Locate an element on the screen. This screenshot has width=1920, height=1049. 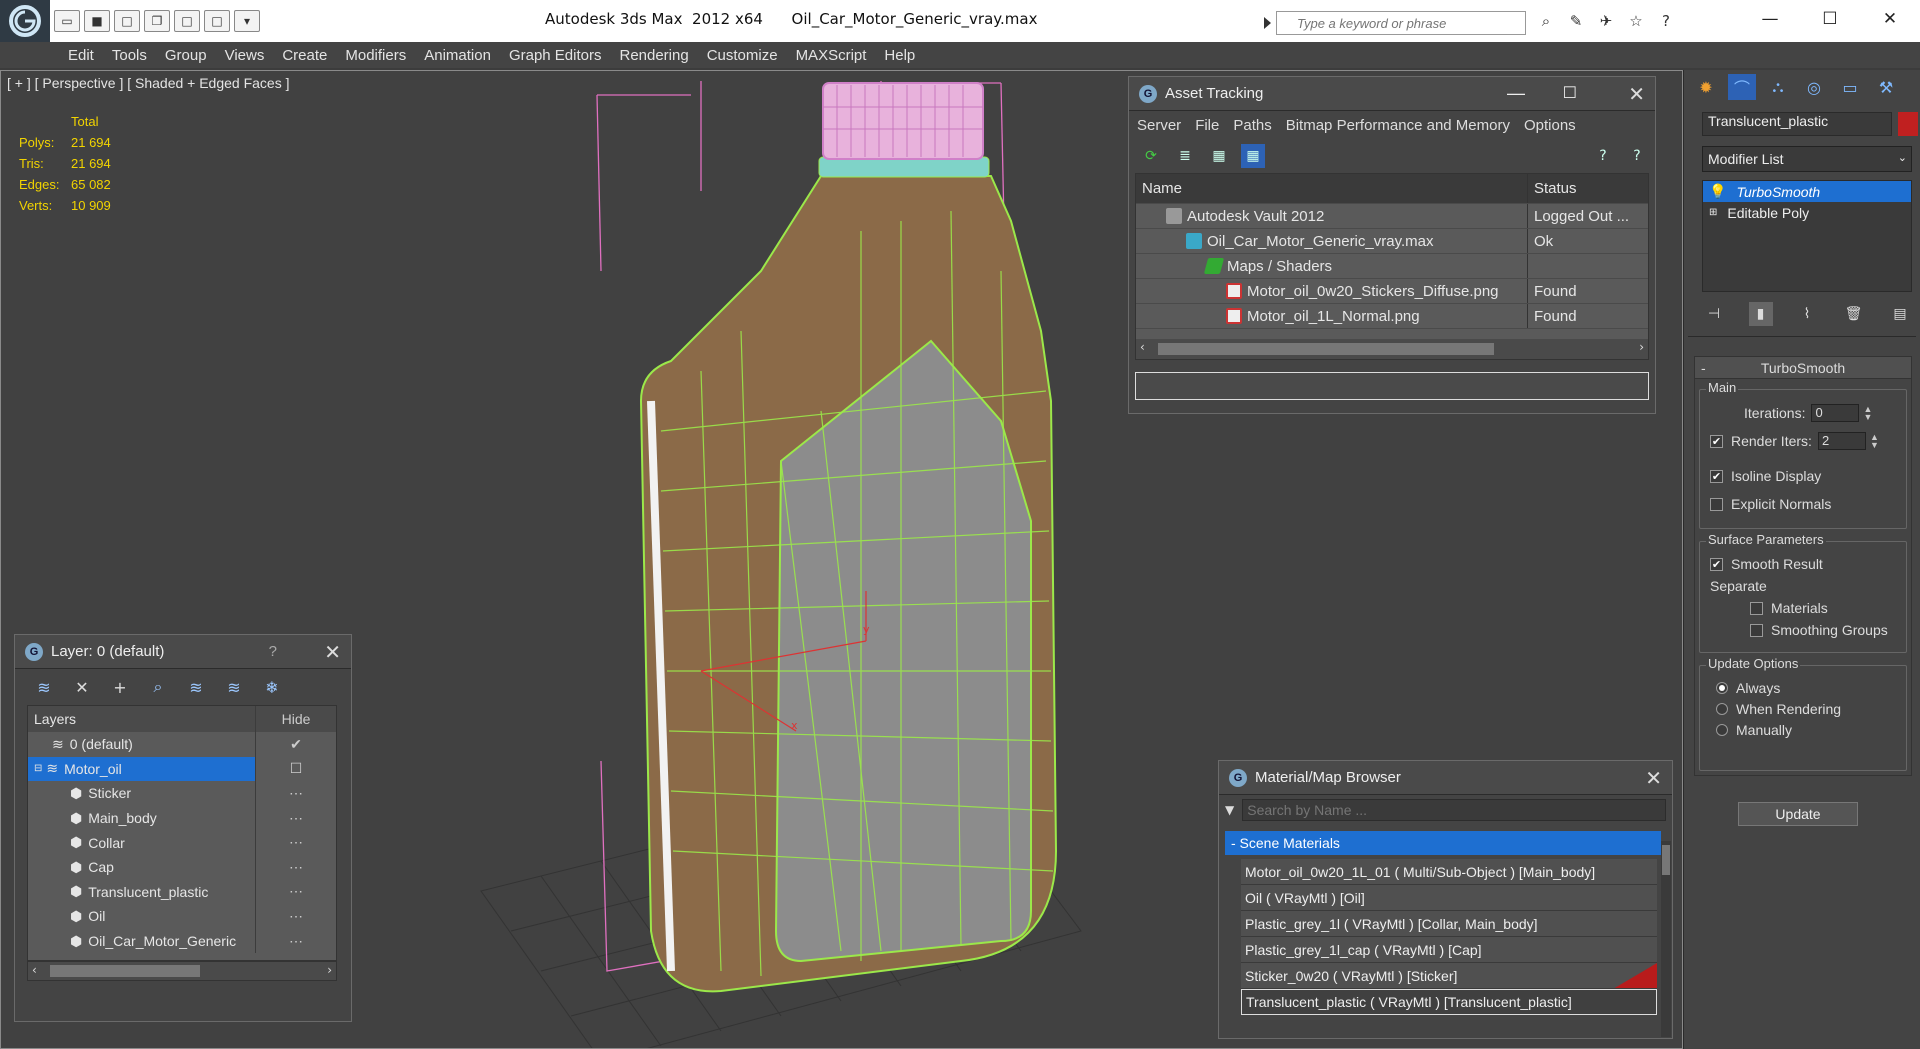
favorites-star-icon: ☆ is located at coordinates (1636, 21).